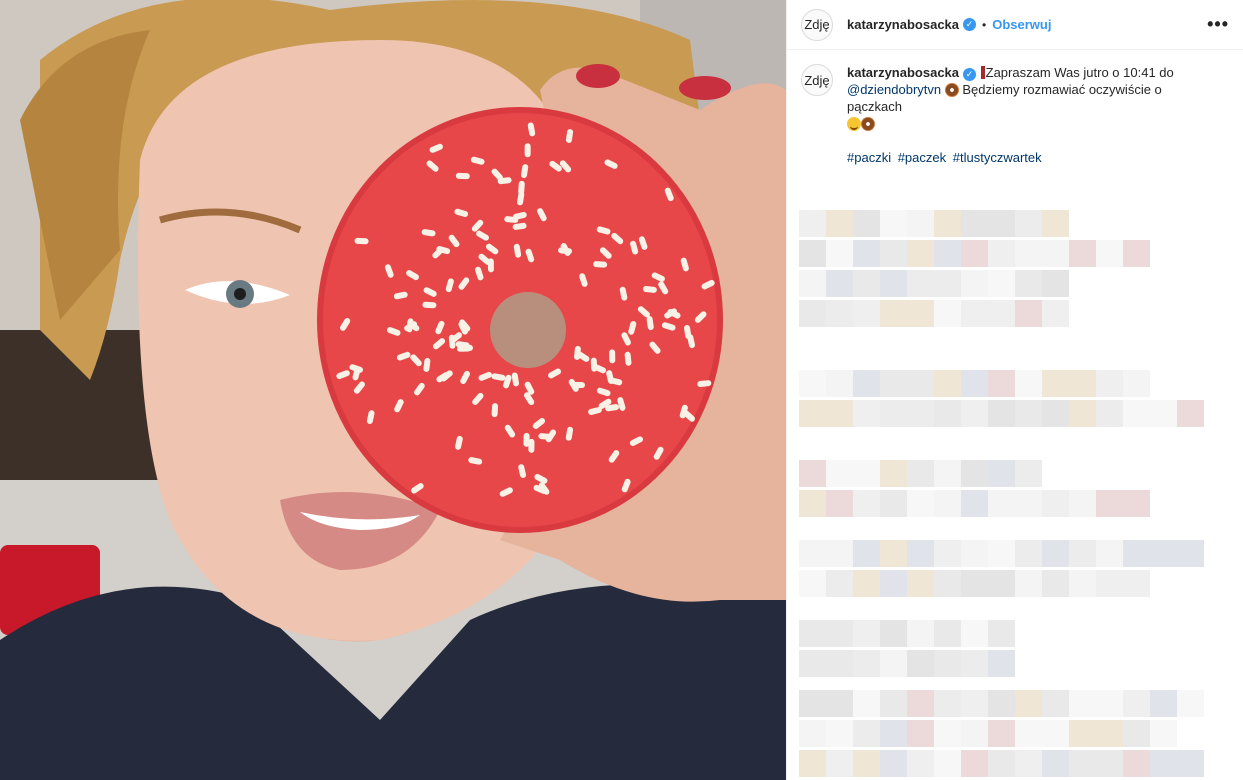 This screenshot has height=780, width=1243. What do you see at coordinates (1021, 24) in the screenshot?
I see `follow-button: Obserwuj` at bounding box center [1021, 24].